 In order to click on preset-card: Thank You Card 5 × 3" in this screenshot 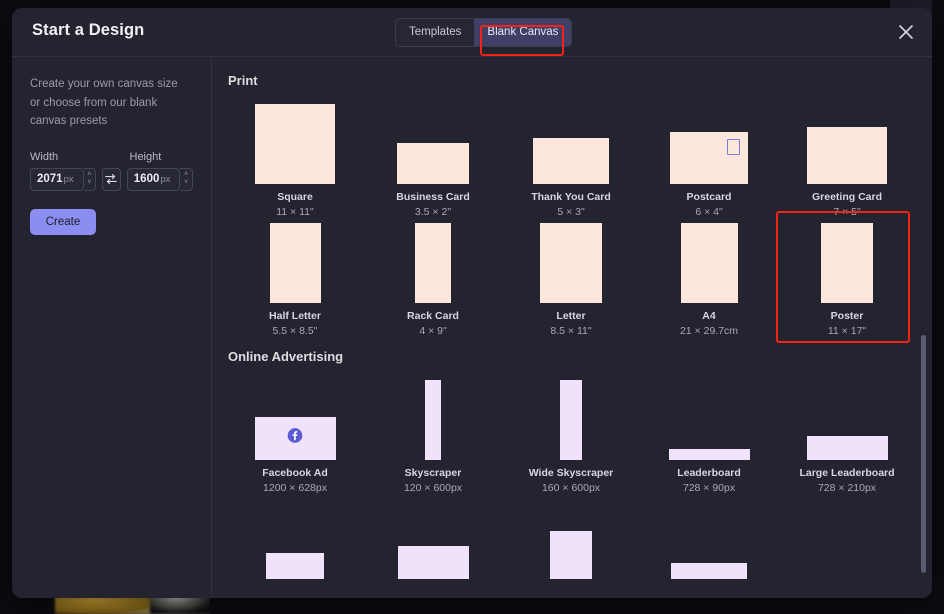, I will do `click(571, 159)`.